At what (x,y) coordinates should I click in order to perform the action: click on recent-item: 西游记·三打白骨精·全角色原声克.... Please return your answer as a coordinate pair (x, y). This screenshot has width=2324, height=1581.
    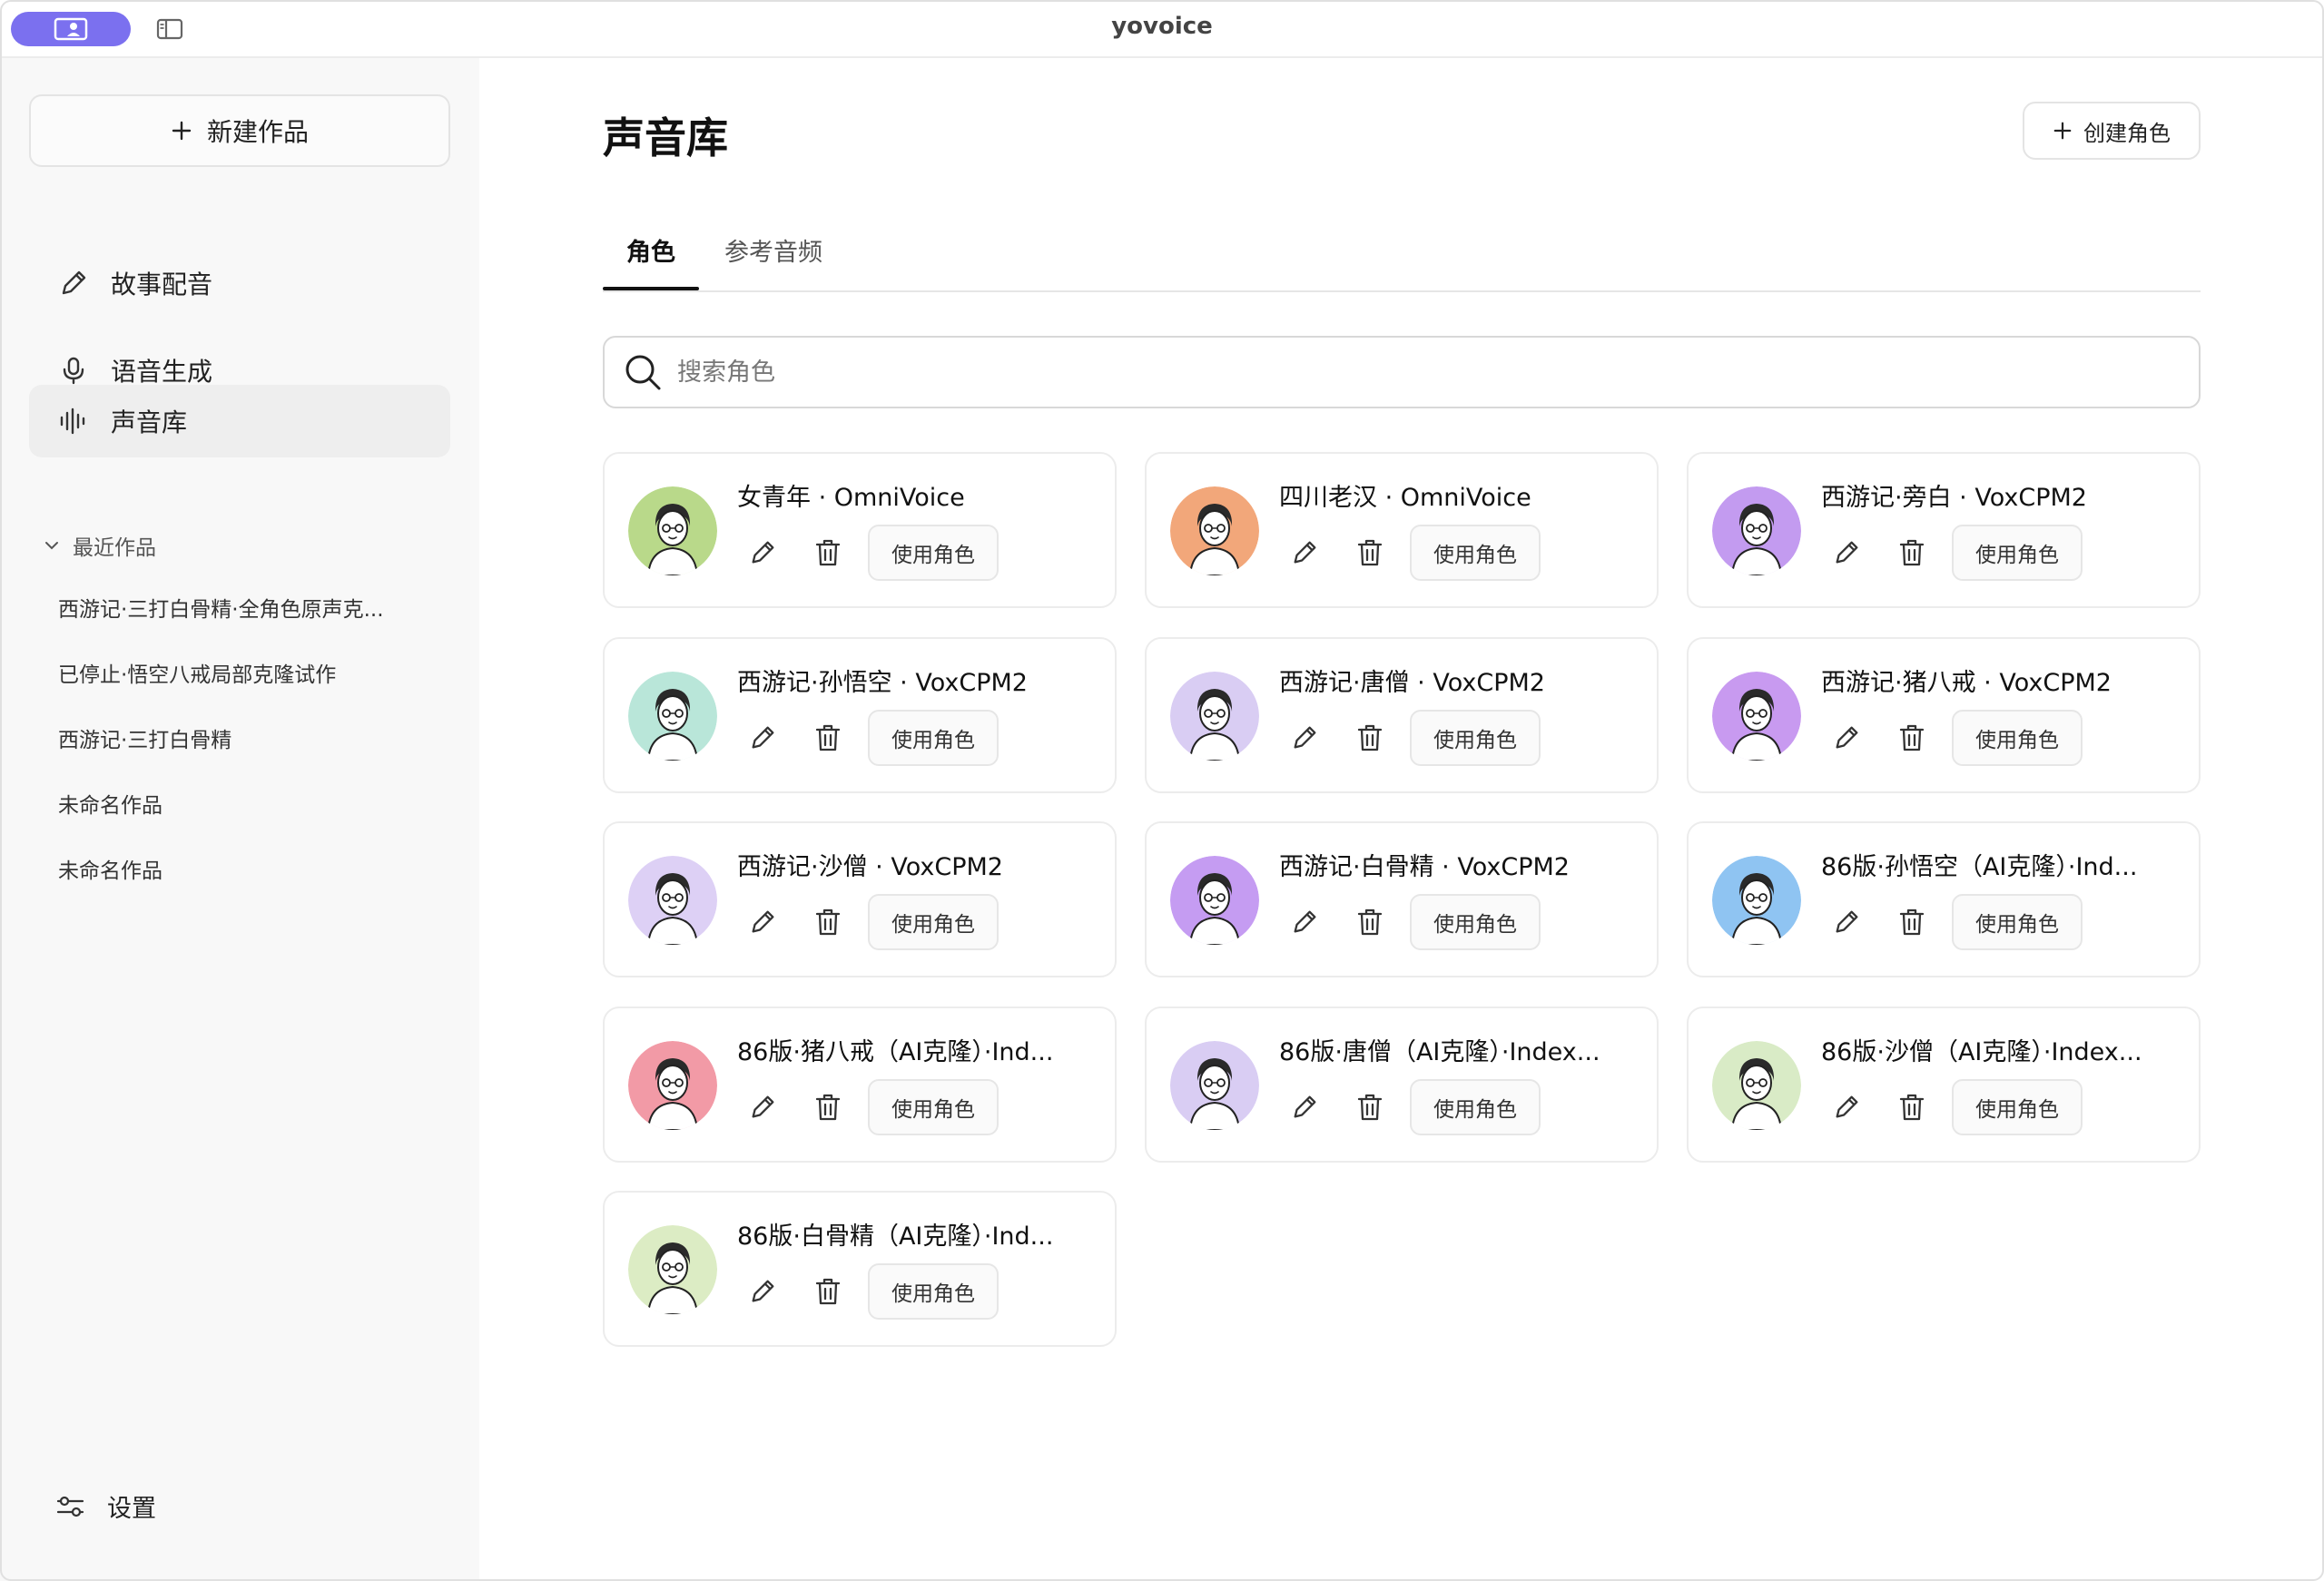
    Looking at the image, I should click on (239, 607).